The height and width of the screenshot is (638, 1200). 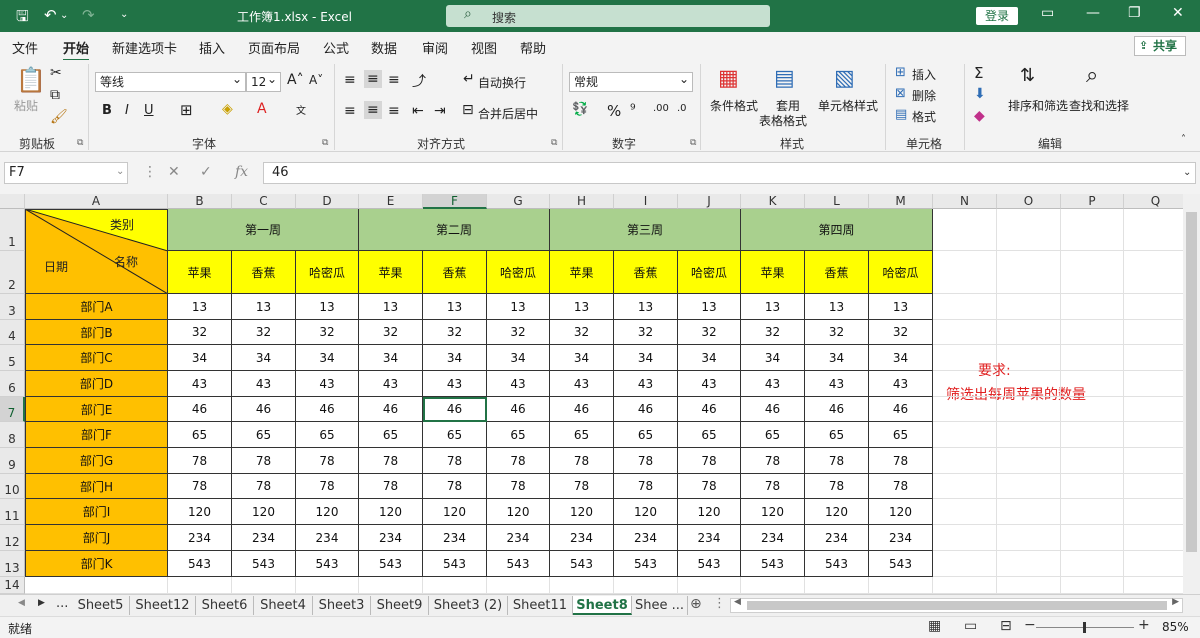 What do you see at coordinates (924, 74) in the screenshot?
I see `insert-cells-label: 插入` at bounding box center [924, 74].